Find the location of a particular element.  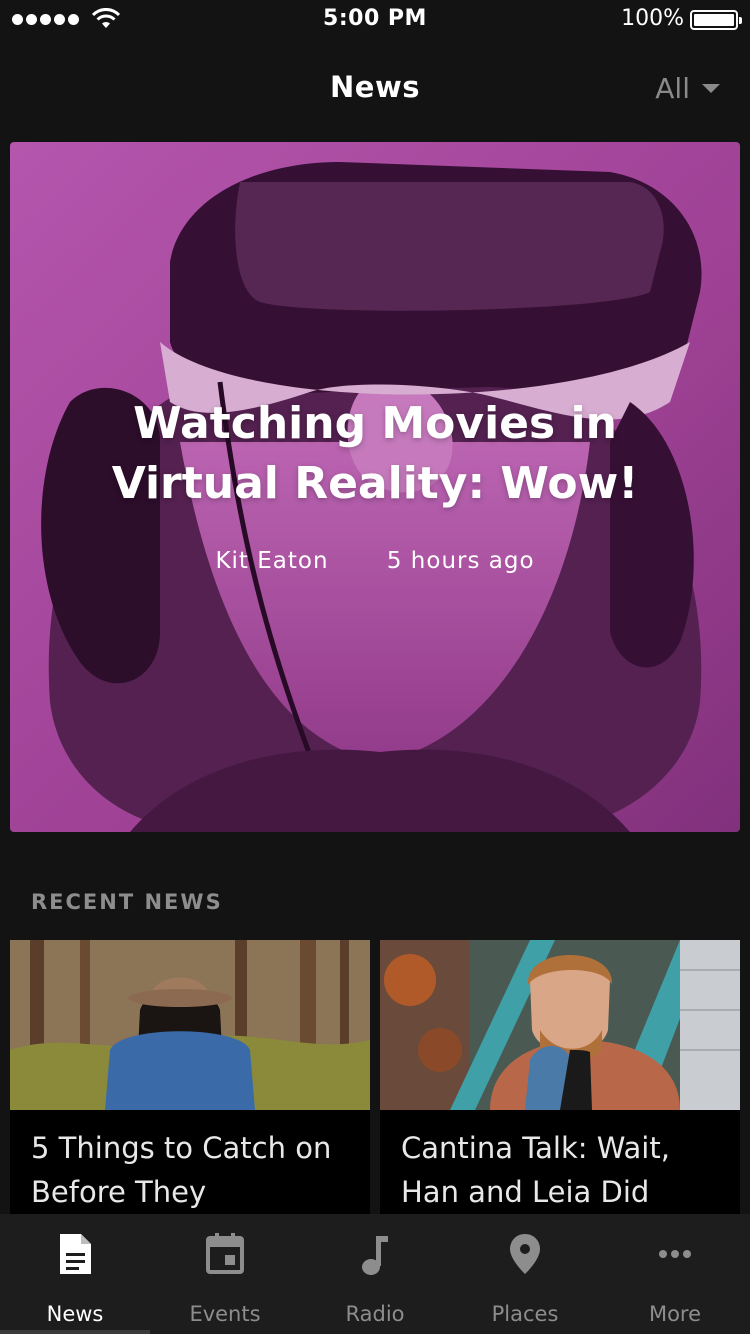

page-title: News is located at coordinates (375, 87).